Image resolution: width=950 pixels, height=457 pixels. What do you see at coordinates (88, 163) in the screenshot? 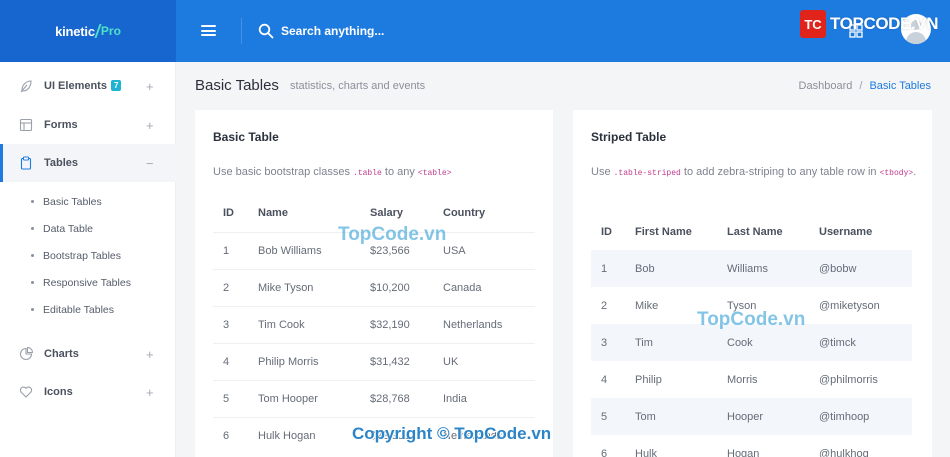
I see `sidebar-item-tables: Tables −` at bounding box center [88, 163].